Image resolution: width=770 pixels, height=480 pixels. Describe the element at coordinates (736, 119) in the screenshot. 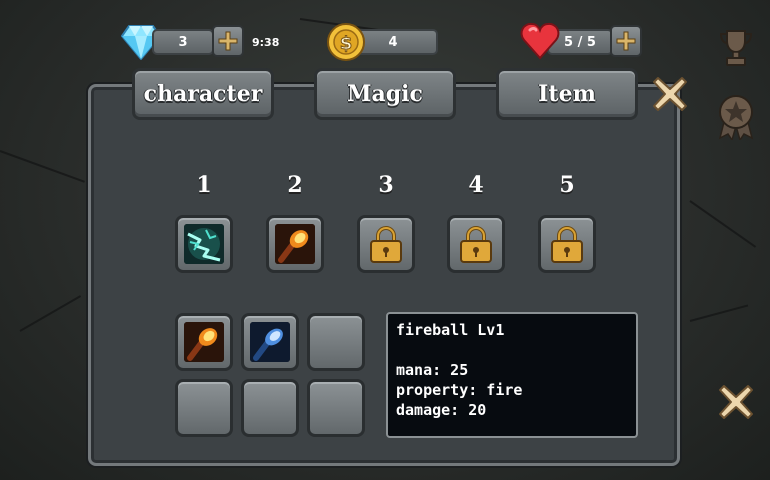

I see `medal-icon` at that location.